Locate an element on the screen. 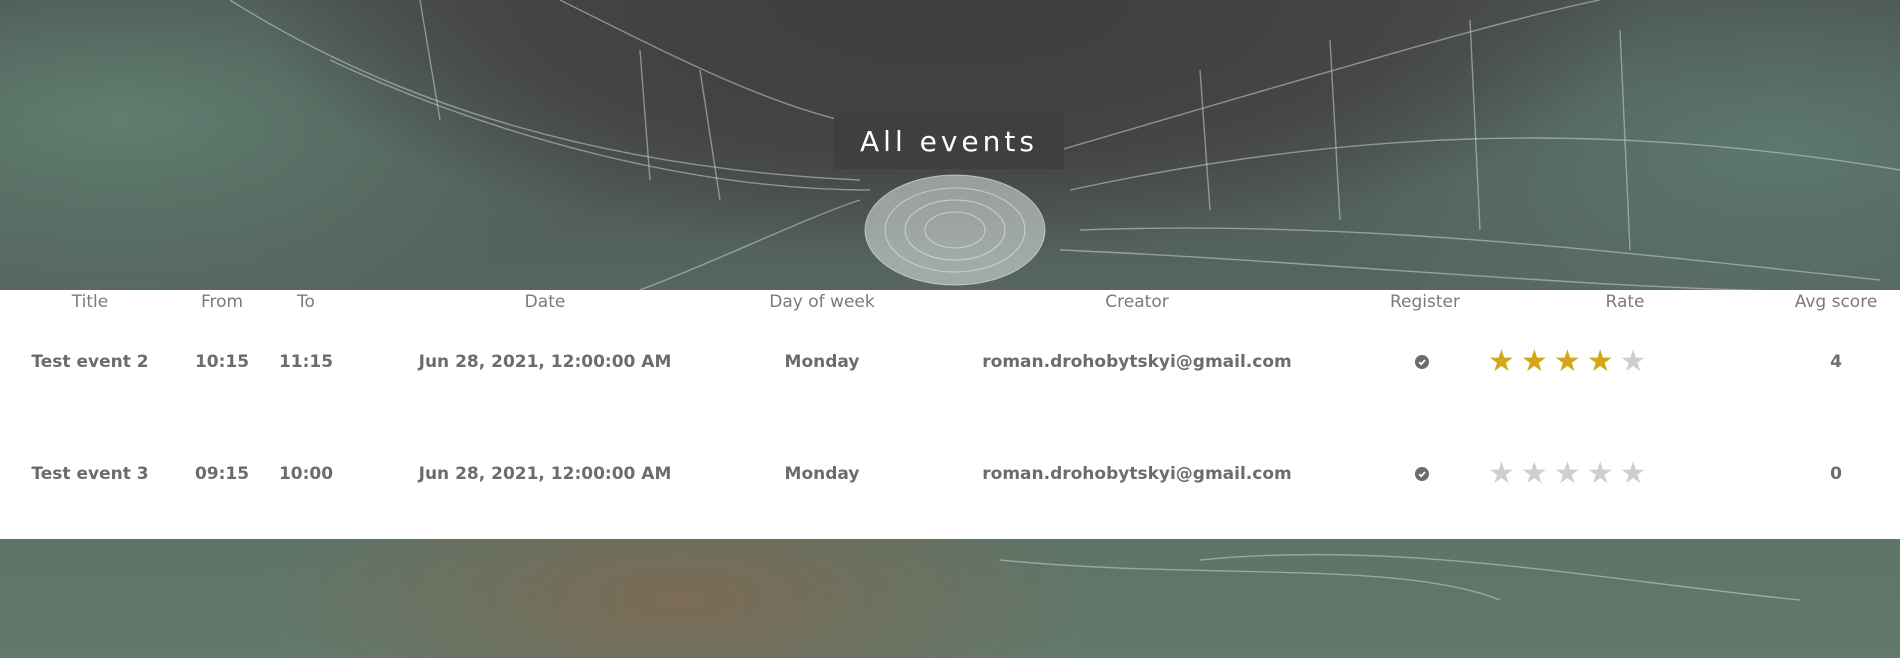  page-title: All events is located at coordinates (949, 141).